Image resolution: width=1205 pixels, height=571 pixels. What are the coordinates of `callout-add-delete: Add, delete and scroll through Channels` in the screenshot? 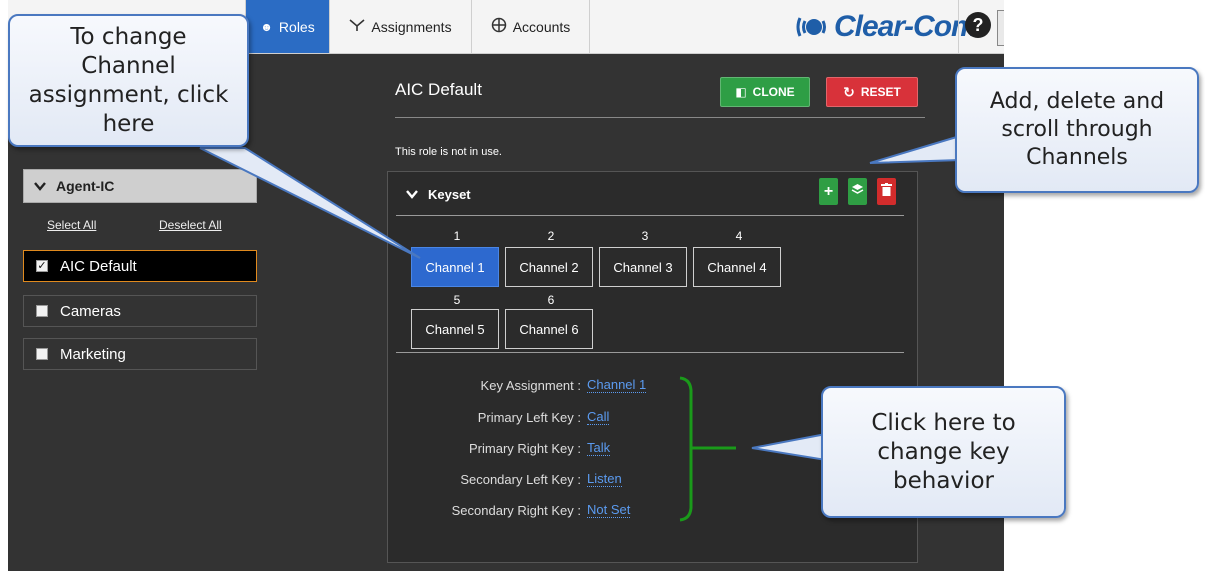 It's located at (1077, 130).